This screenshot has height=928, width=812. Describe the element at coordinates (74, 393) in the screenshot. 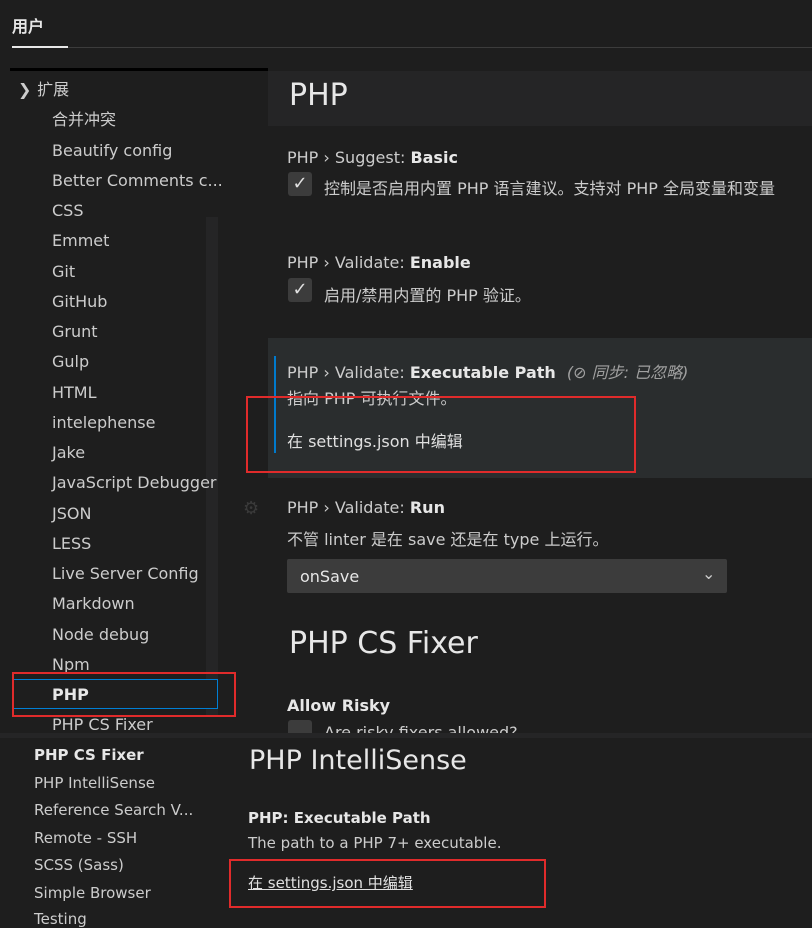

I see `toc-item: HTML` at that location.